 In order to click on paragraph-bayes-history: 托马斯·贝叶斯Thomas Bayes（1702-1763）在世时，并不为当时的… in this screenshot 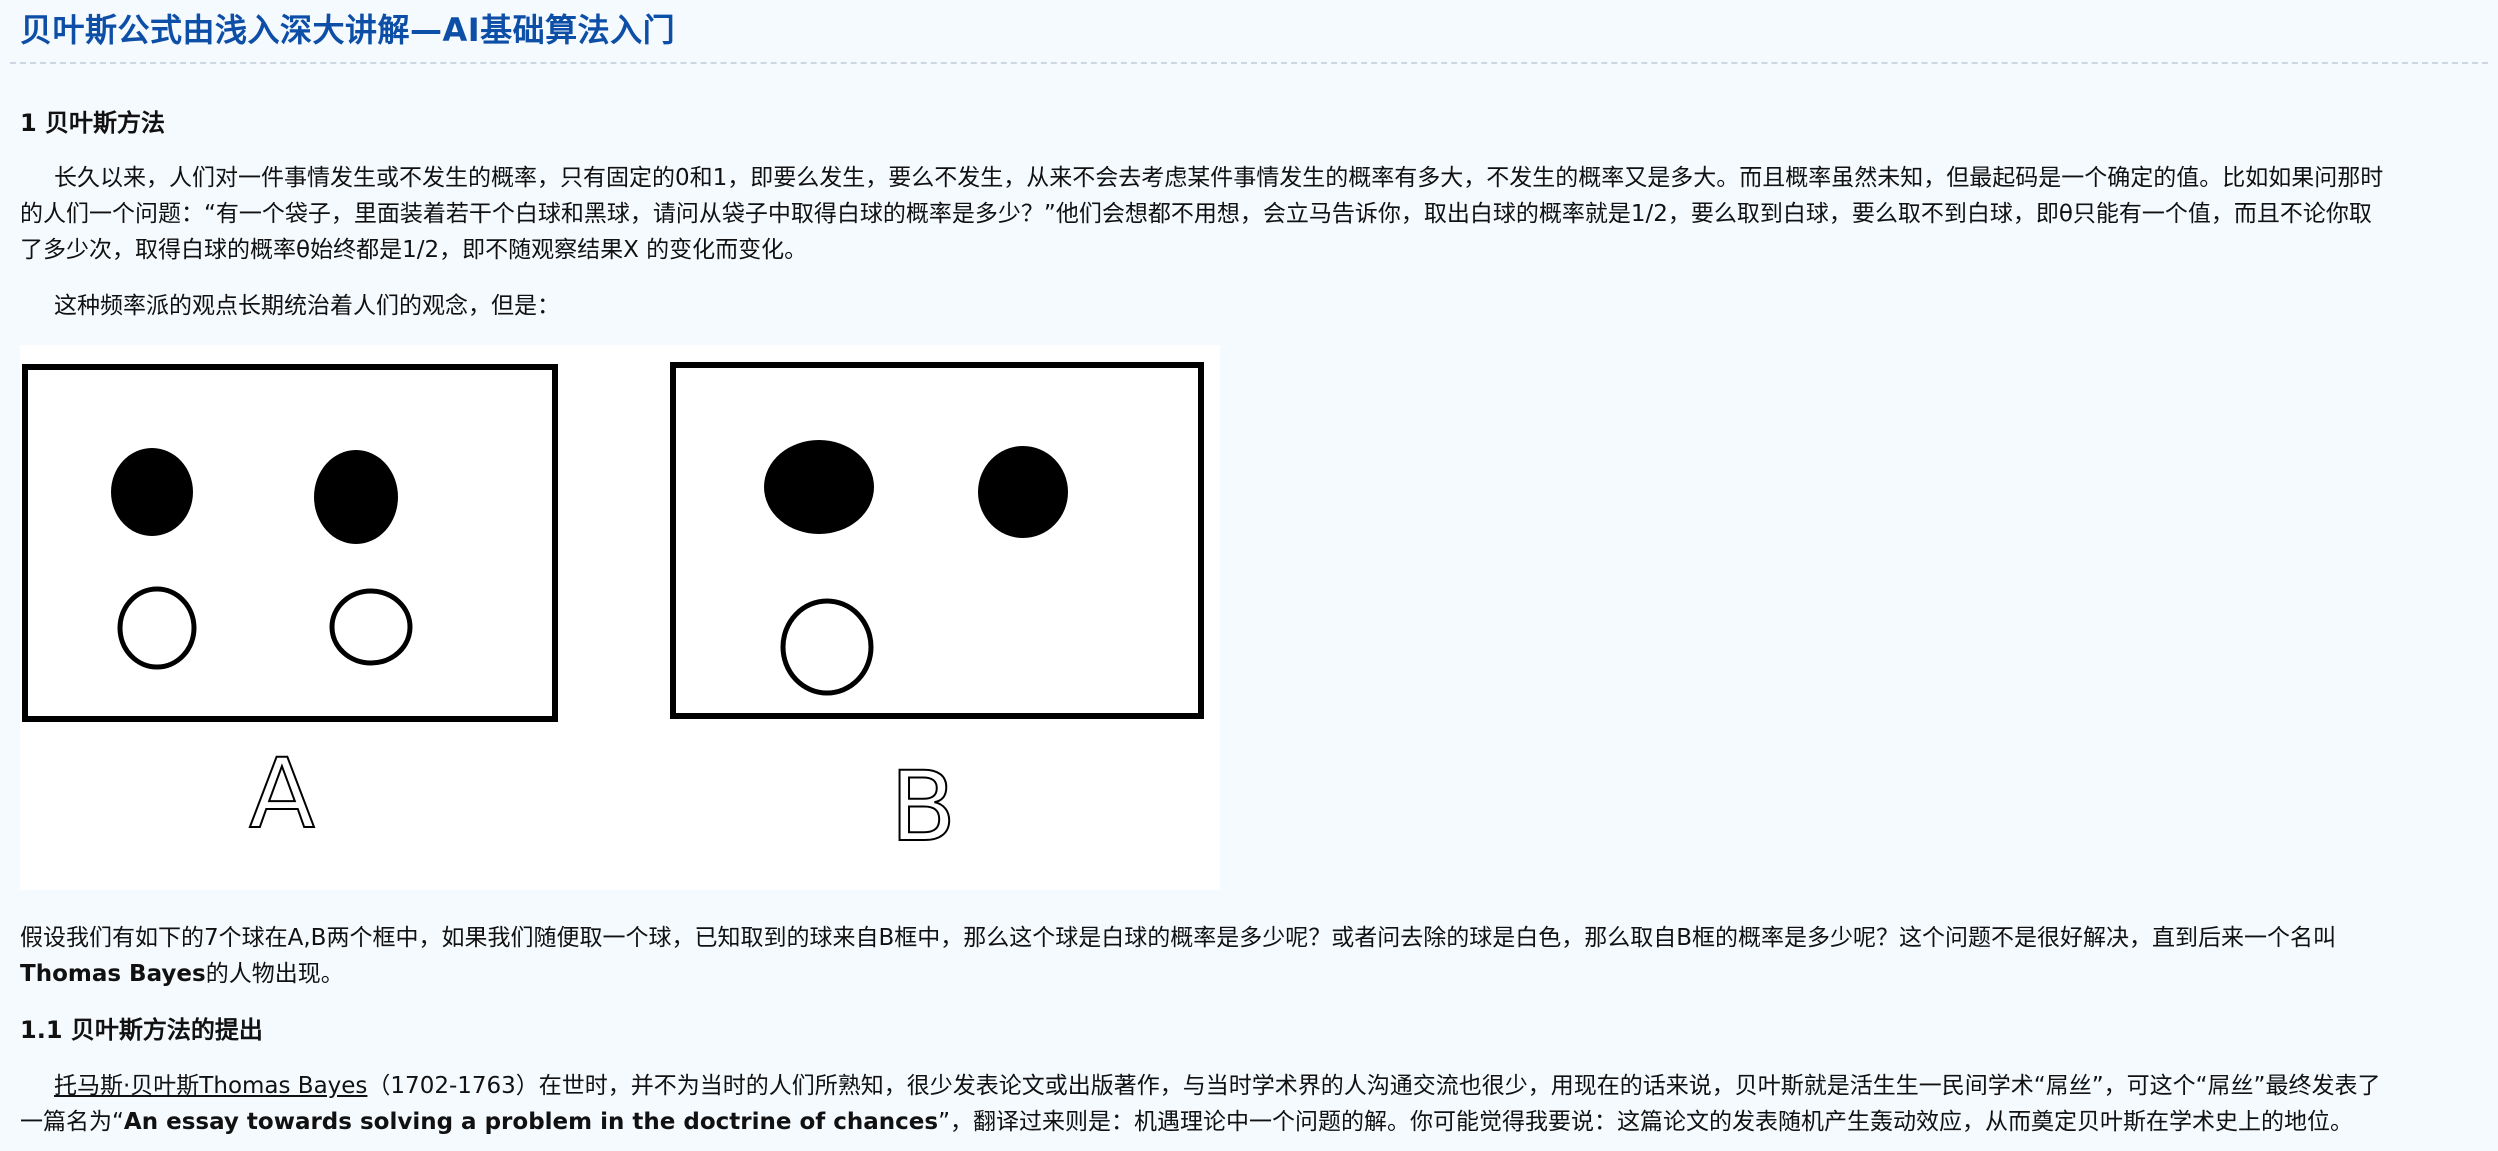, I will do `click(1250, 1104)`.